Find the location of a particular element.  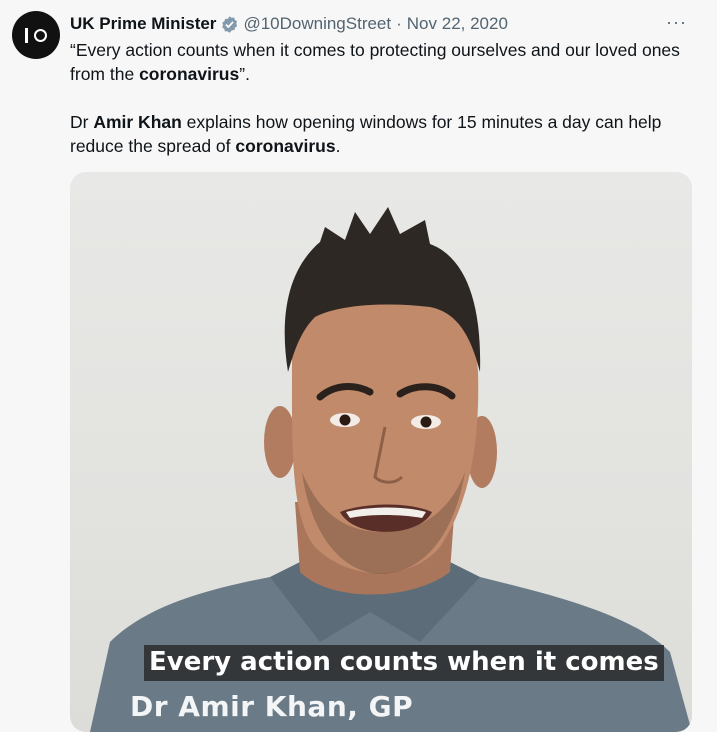

more-options-icon: ··· is located at coordinates (676, 22).